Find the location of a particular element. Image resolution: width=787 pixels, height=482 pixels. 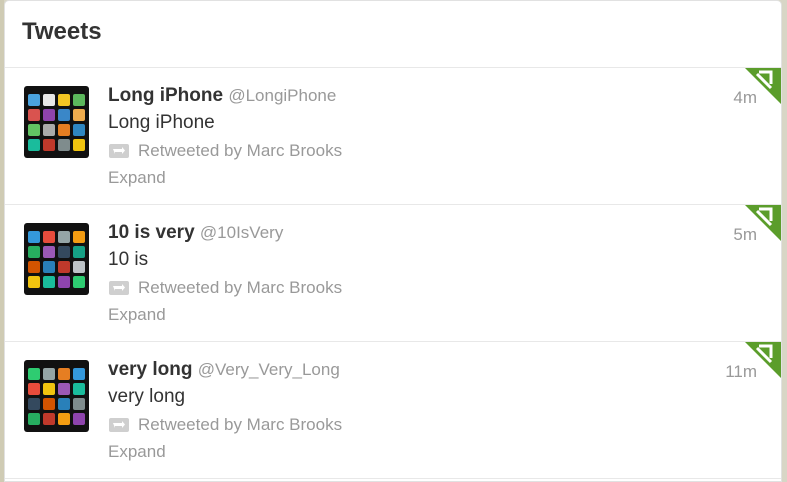

tweet-username: @10IsVery is located at coordinates (241, 232).